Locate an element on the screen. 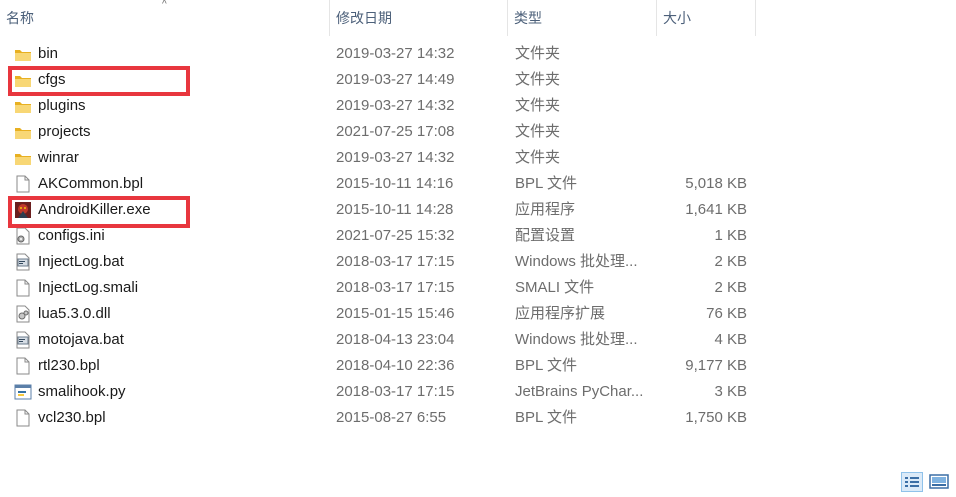  file-row: rtl230.bpl 2018-04-10 22:36 BPL 文件 9,177 KB is located at coordinates (380, 366).